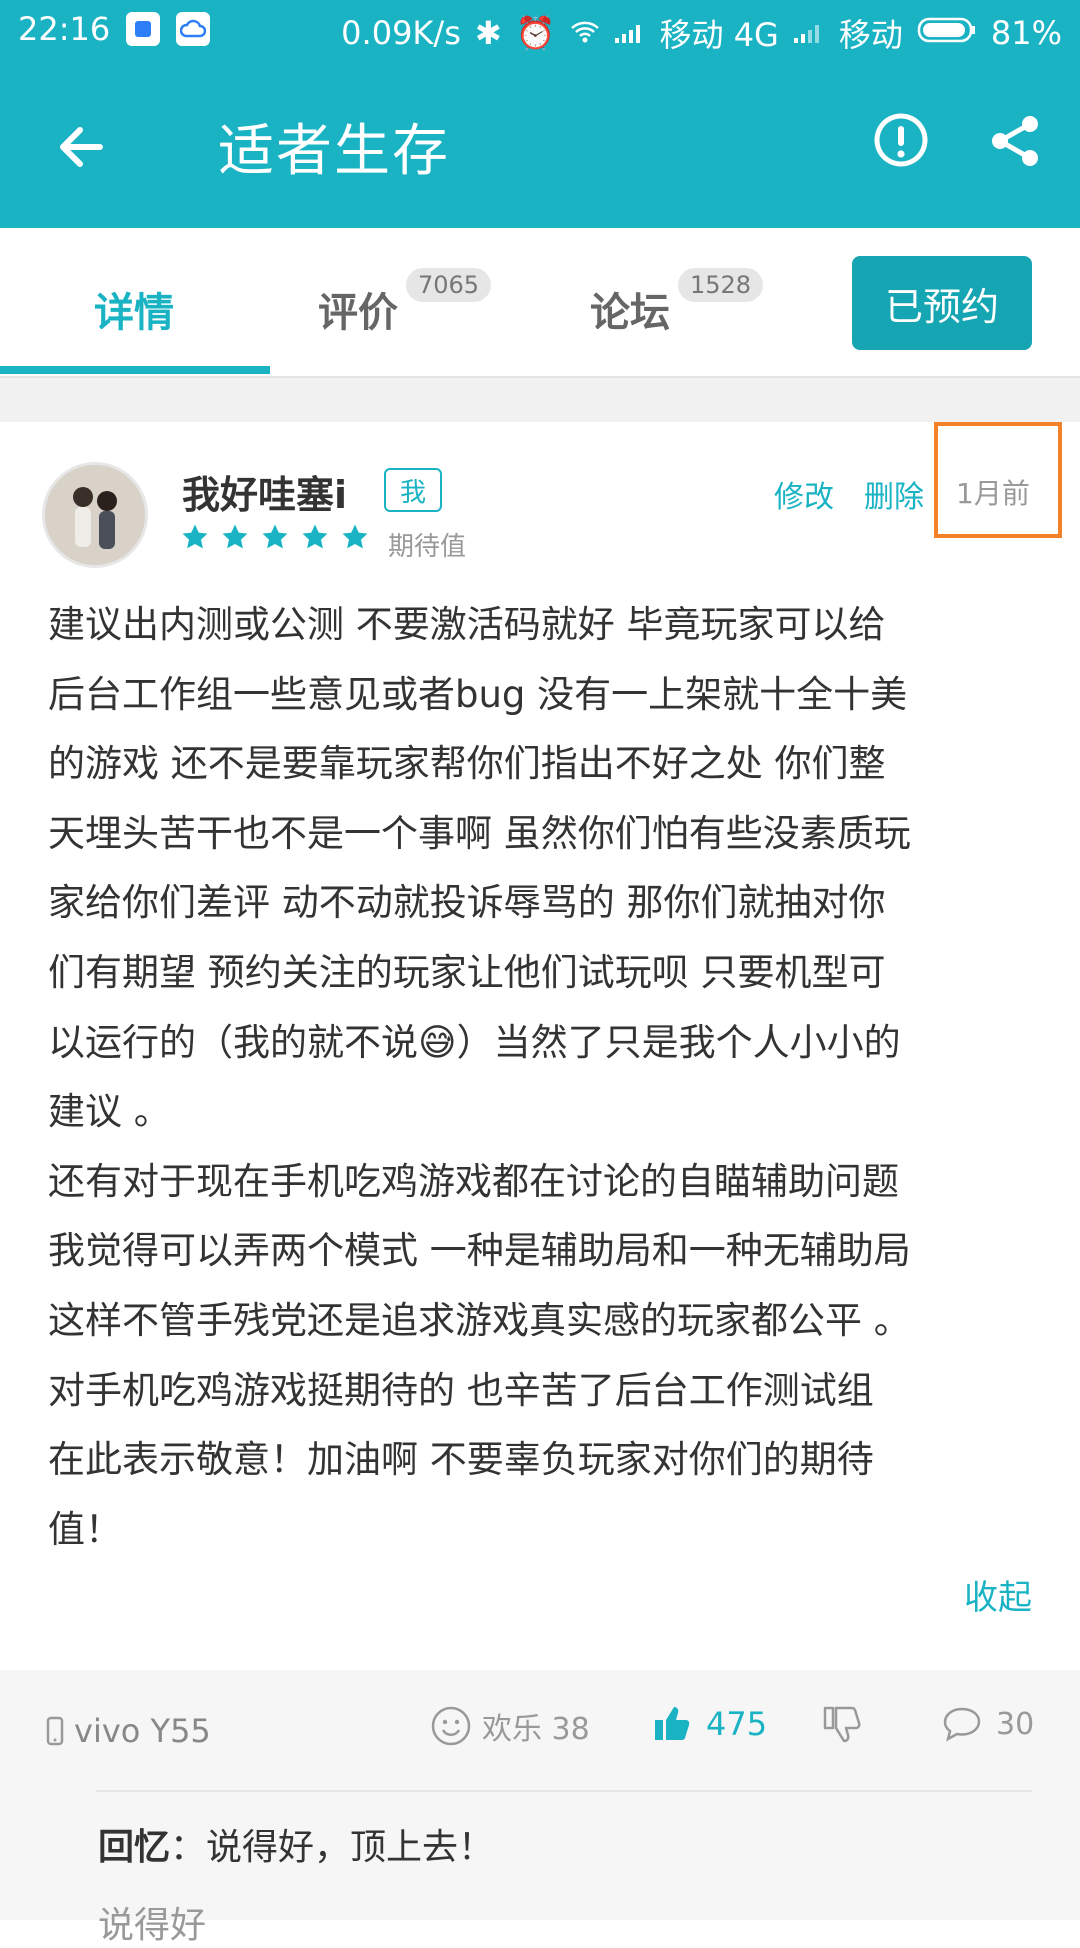 The image size is (1080, 1948). What do you see at coordinates (804, 494) in the screenshot?
I see `edit-button: 修改` at bounding box center [804, 494].